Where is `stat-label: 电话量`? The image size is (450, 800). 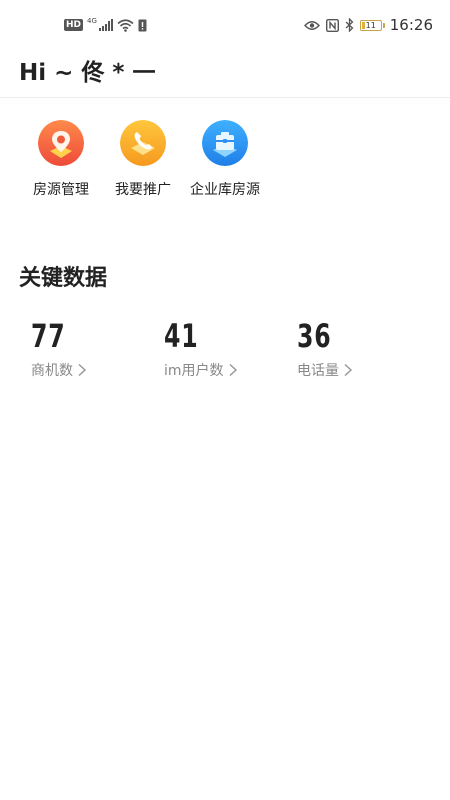
stat-label: 电话量 is located at coordinates (318, 371).